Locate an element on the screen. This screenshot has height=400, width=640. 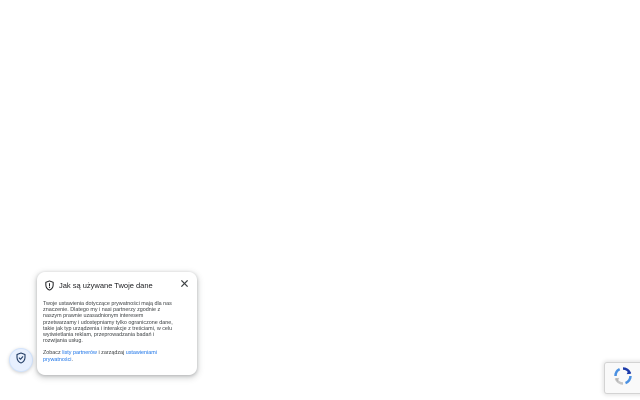
close-icon is located at coordinates (184, 283).